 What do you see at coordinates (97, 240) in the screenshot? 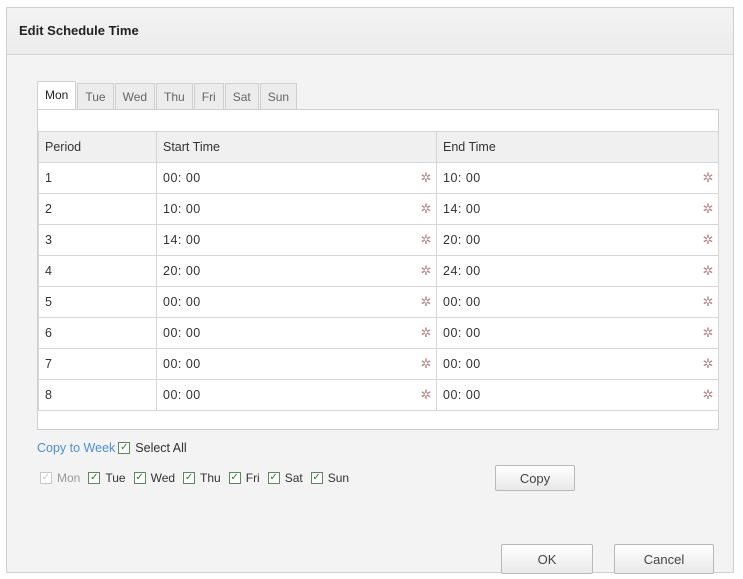
I see `period-cell: 3` at bounding box center [97, 240].